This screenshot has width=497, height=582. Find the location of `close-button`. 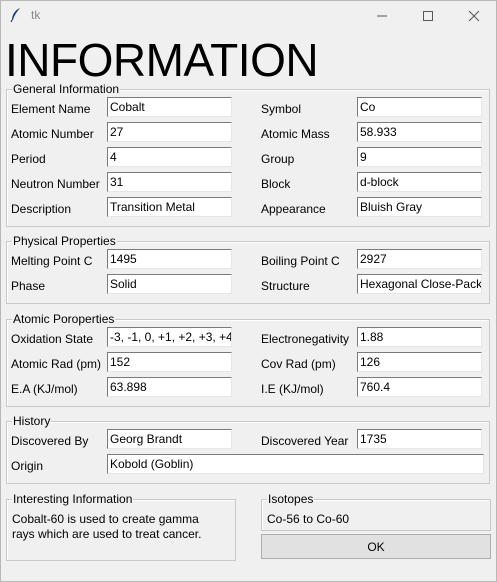

close-button is located at coordinates (474, 15).